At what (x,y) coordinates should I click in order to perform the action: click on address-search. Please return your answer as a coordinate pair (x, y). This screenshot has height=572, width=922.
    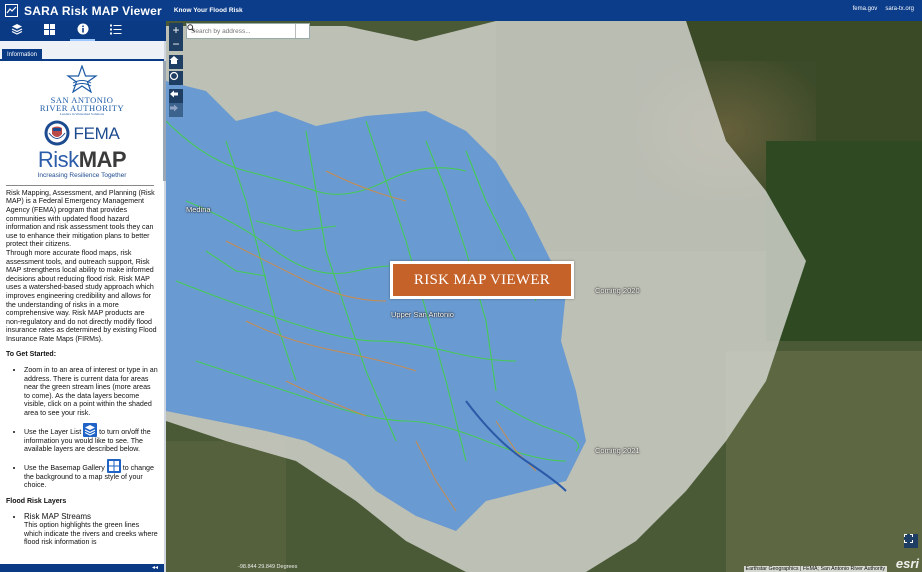
    Looking at the image, I should click on (248, 31).